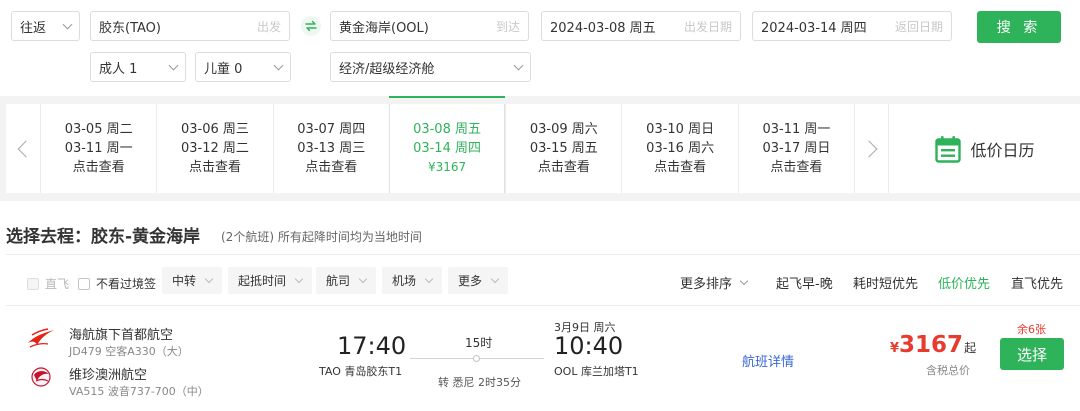 The image size is (1080, 411). What do you see at coordinates (447, 144) in the screenshot?
I see `date-option-selected: 03-08 周五 03-14 周四 ¥3167` at bounding box center [447, 144].